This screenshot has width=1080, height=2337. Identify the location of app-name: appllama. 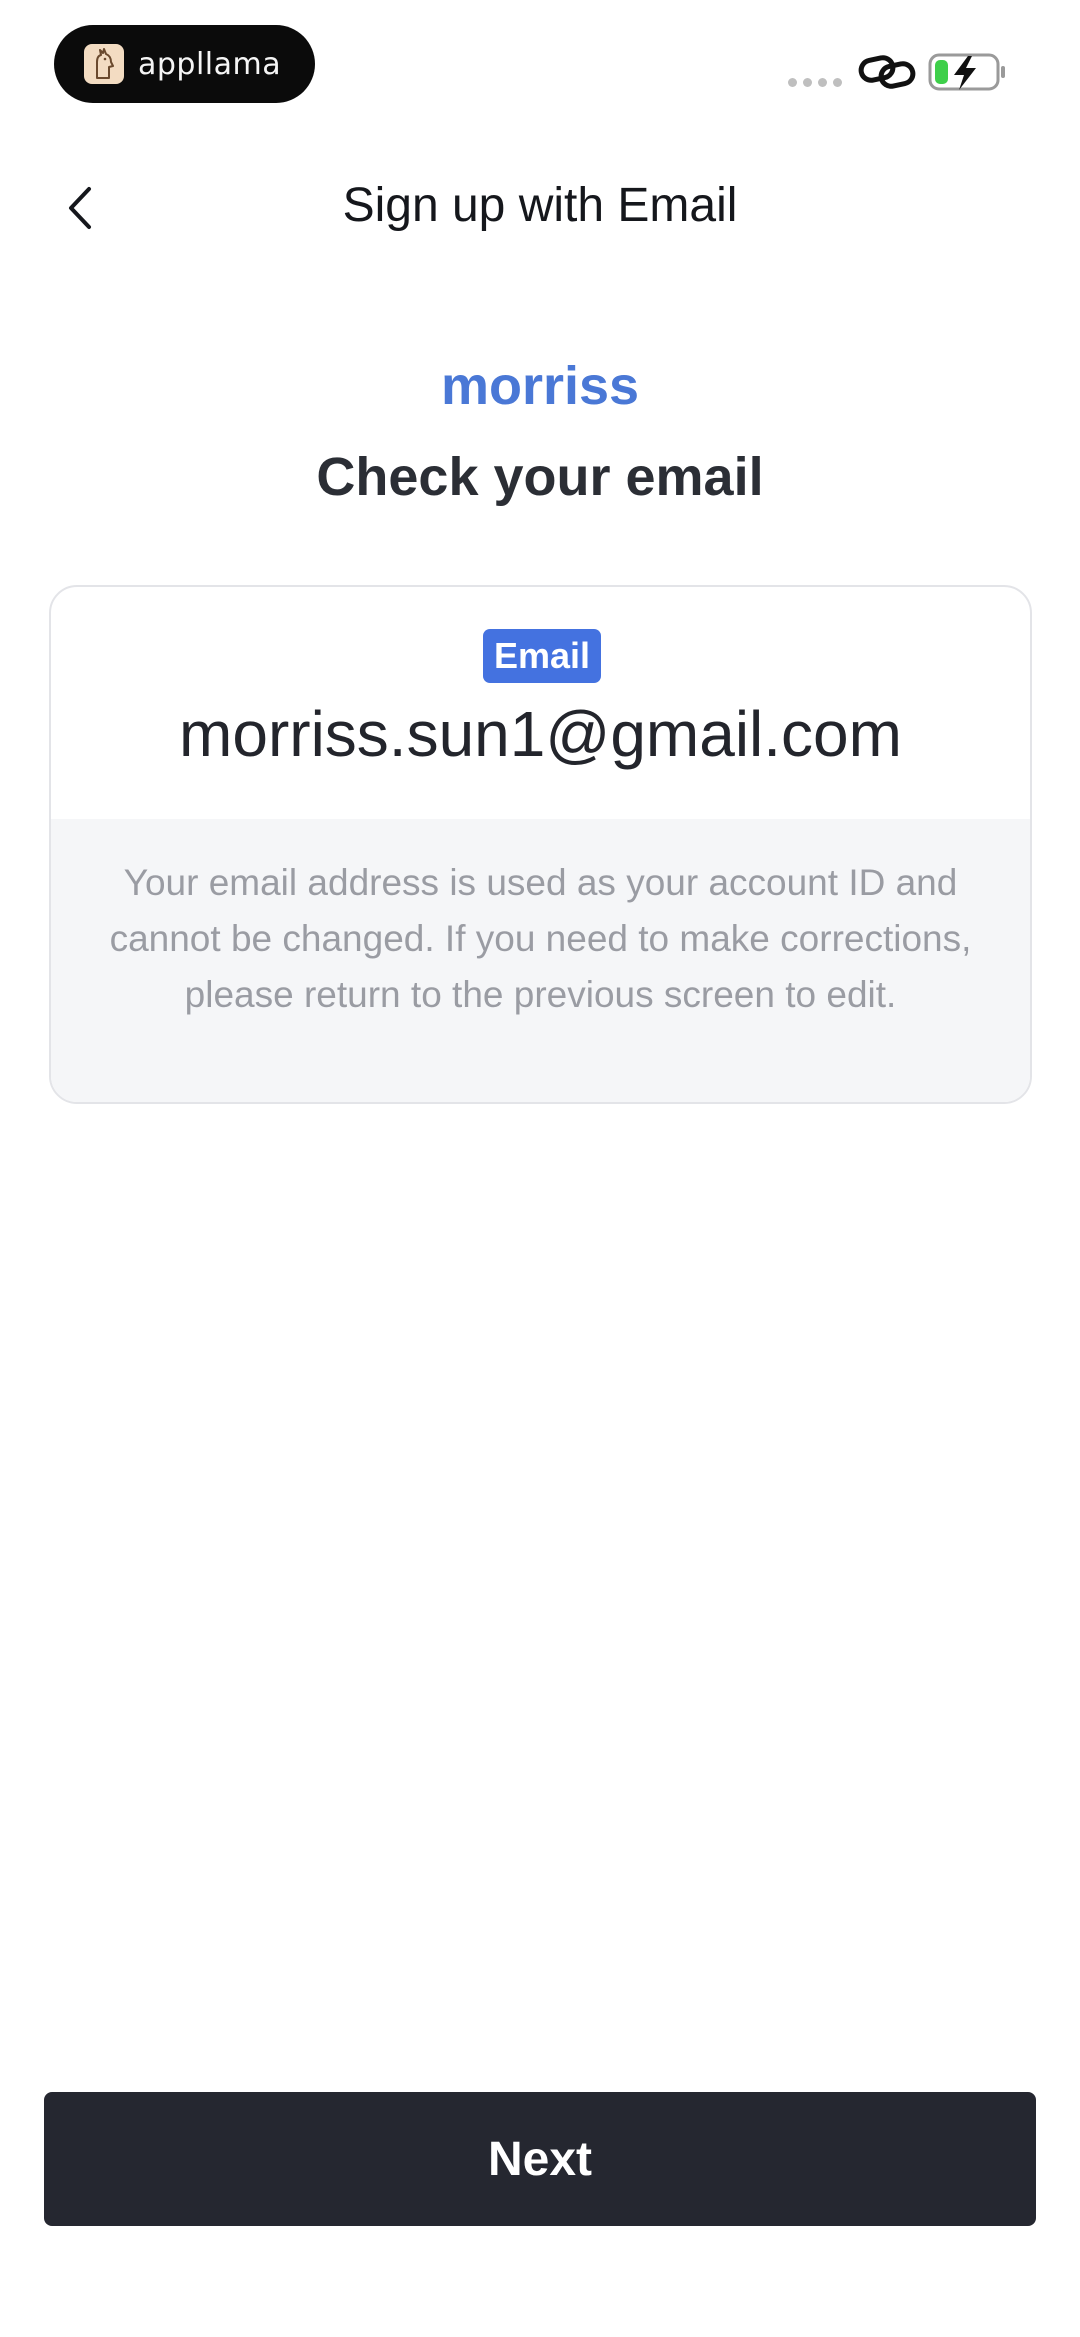
(210, 64).